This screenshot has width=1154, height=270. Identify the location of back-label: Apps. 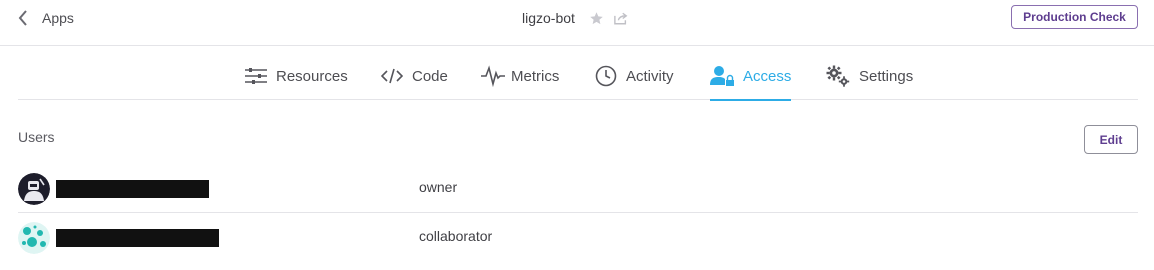
(58, 18).